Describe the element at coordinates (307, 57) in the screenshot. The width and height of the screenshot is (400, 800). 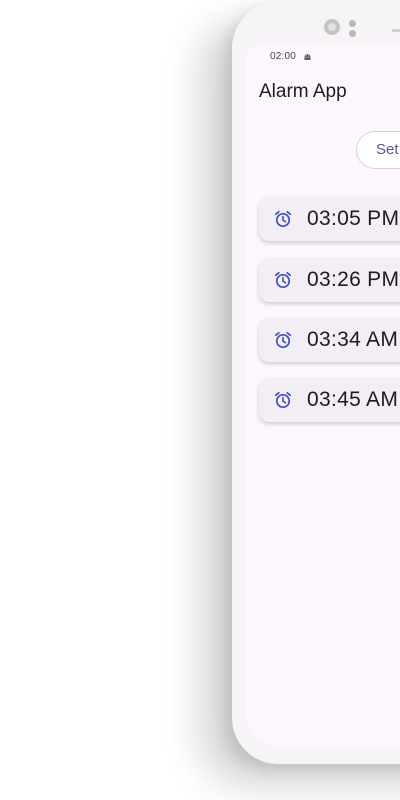
I see `android-debug-icon` at that location.